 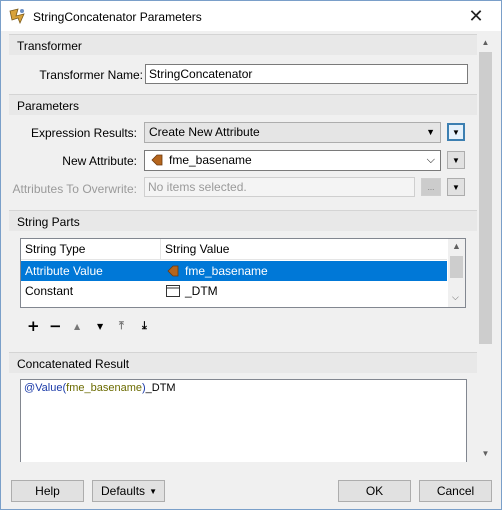 What do you see at coordinates (485, 453) in the screenshot?
I see `scroll-down-icon: ▼` at bounding box center [485, 453].